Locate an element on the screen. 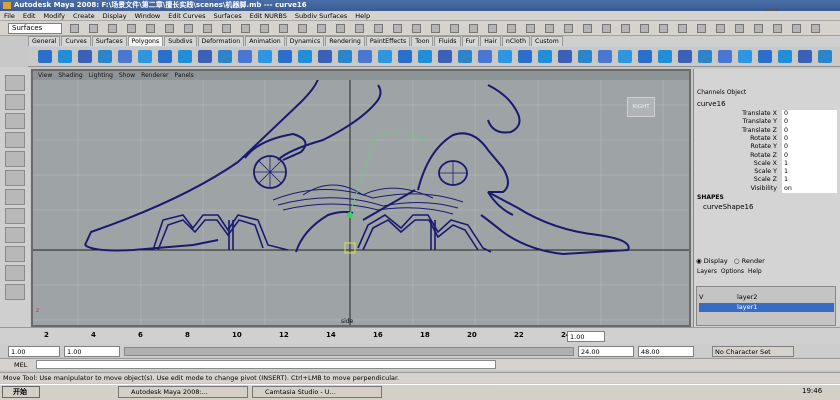 This screenshot has width=840, height=400. channel-row: Translate Y0 is located at coordinates (767, 123).